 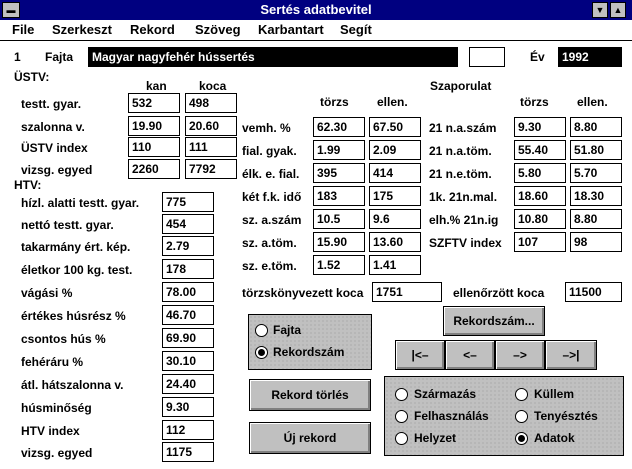 I want to click on prev-record-button: <–, so click(x=470, y=355).